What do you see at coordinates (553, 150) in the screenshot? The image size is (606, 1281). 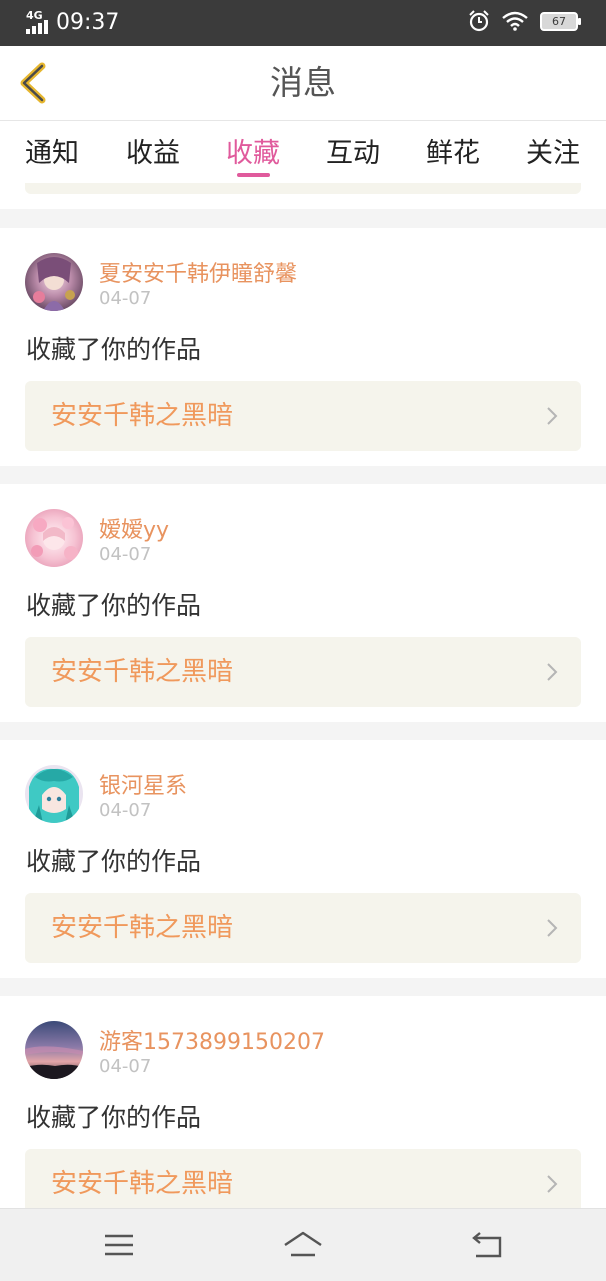 I see `tab-following: 关注` at bounding box center [553, 150].